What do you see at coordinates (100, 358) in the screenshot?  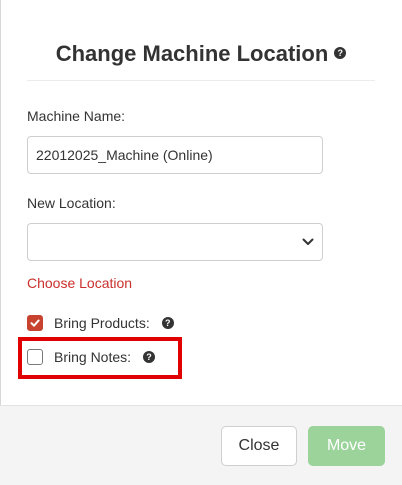 I see `highlight-box` at bounding box center [100, 358].